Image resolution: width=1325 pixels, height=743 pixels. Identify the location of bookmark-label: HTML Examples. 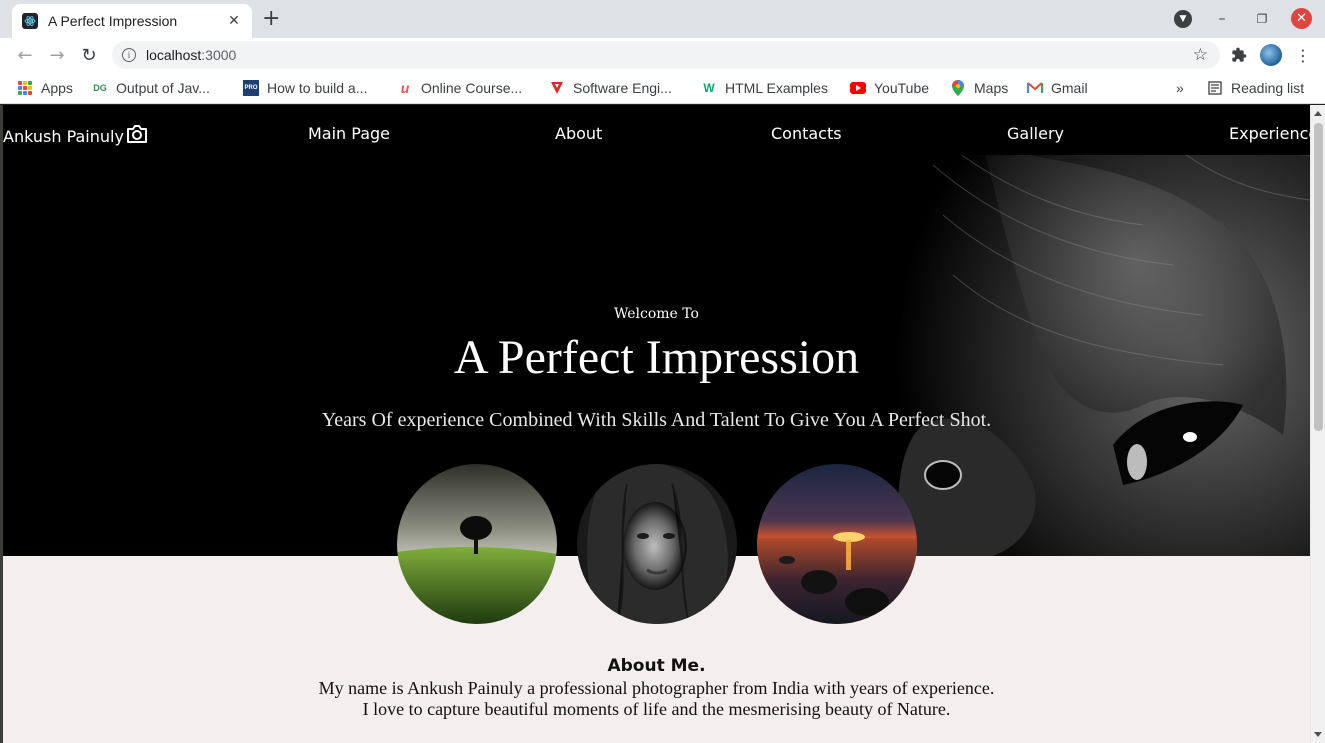
(776, 88).